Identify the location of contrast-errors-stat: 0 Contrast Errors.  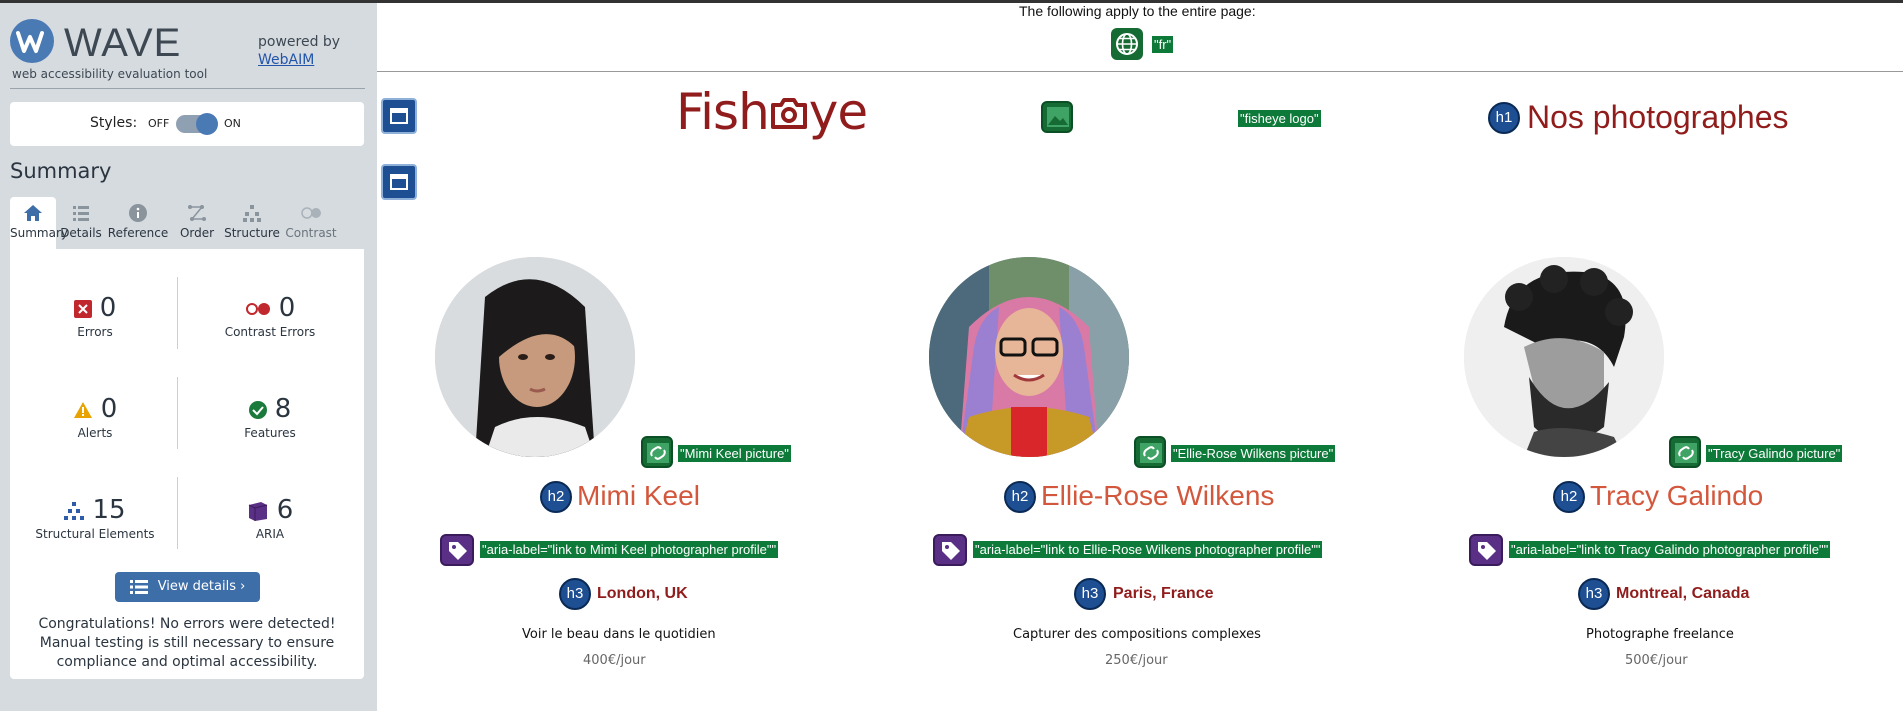
(270, 316).